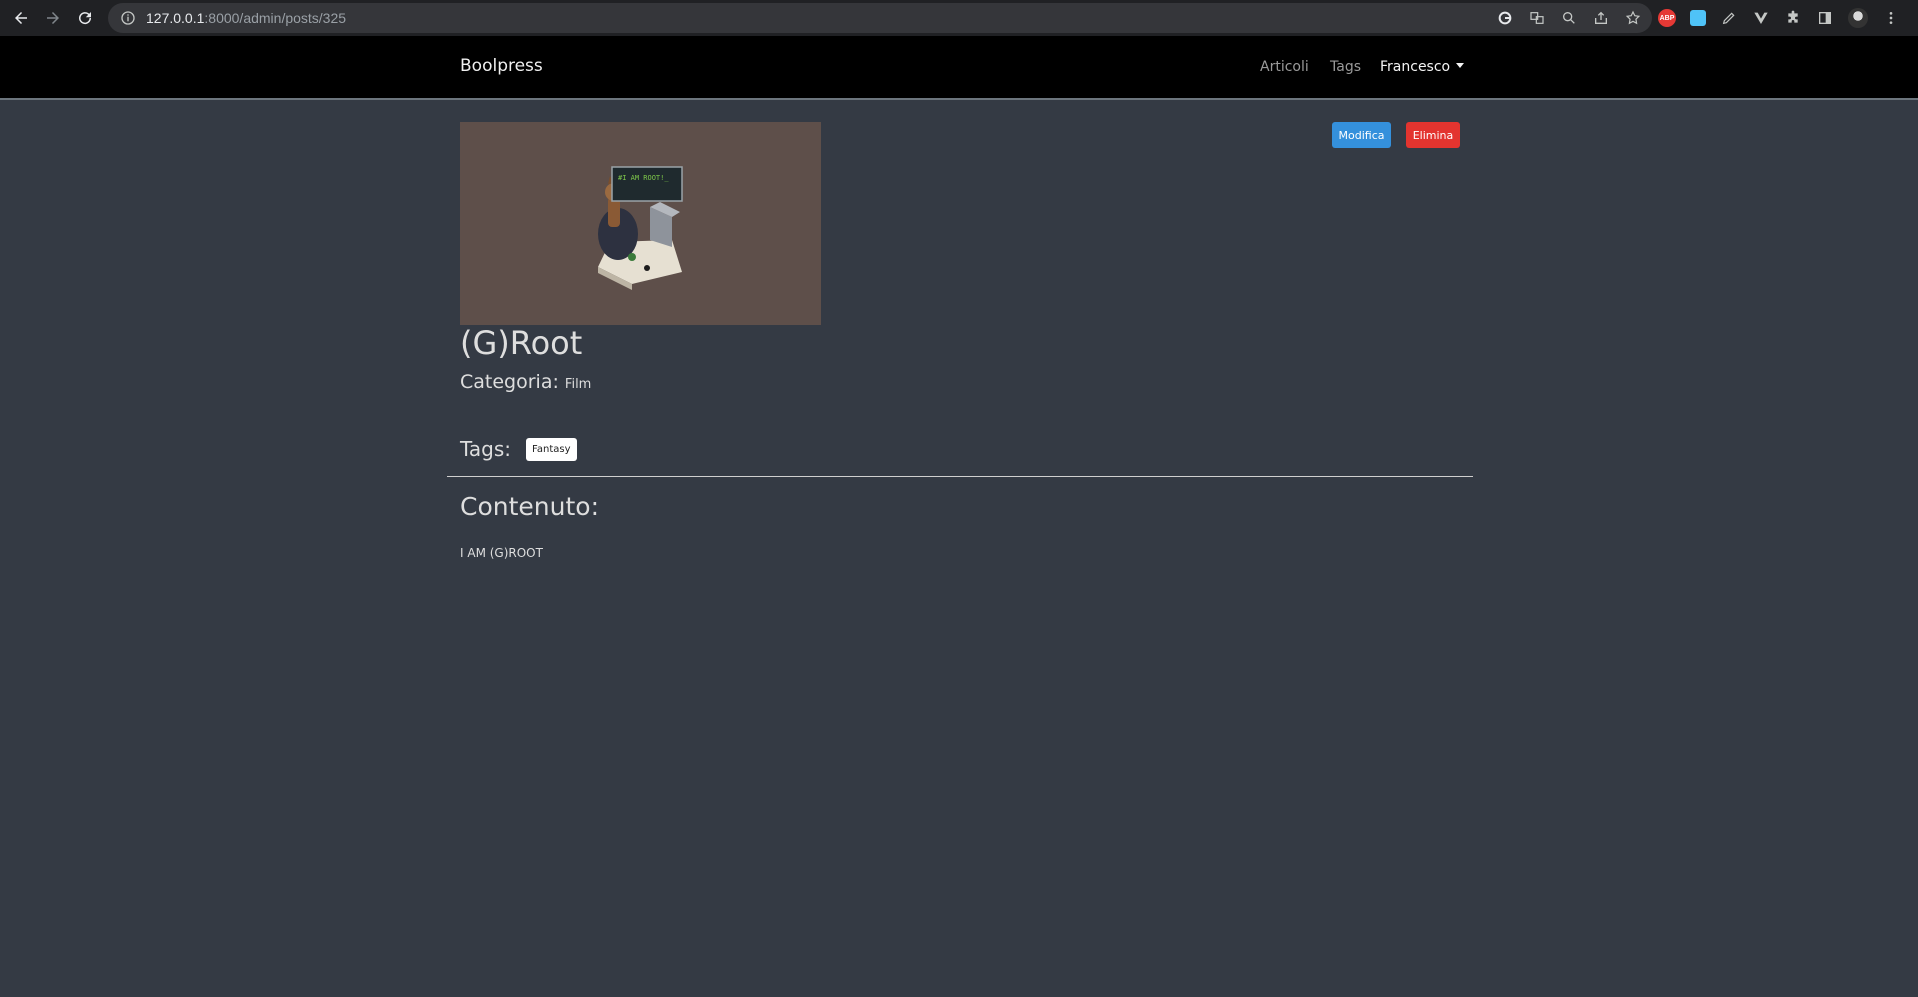  Describe the element at coordinates (521, 343) in the screenshot. I see `post-title: (G)Root` at that location.